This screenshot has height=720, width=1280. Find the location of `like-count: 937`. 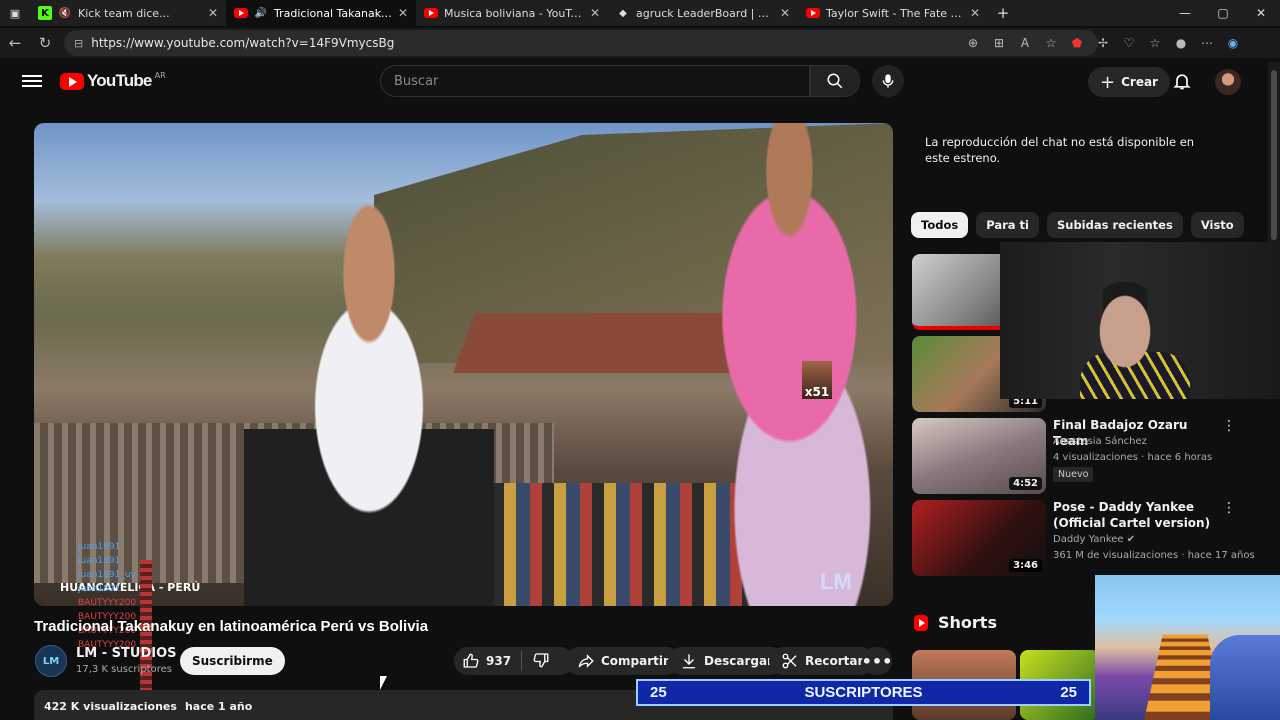

like-count: 937 is located at coordinates (499, 661).